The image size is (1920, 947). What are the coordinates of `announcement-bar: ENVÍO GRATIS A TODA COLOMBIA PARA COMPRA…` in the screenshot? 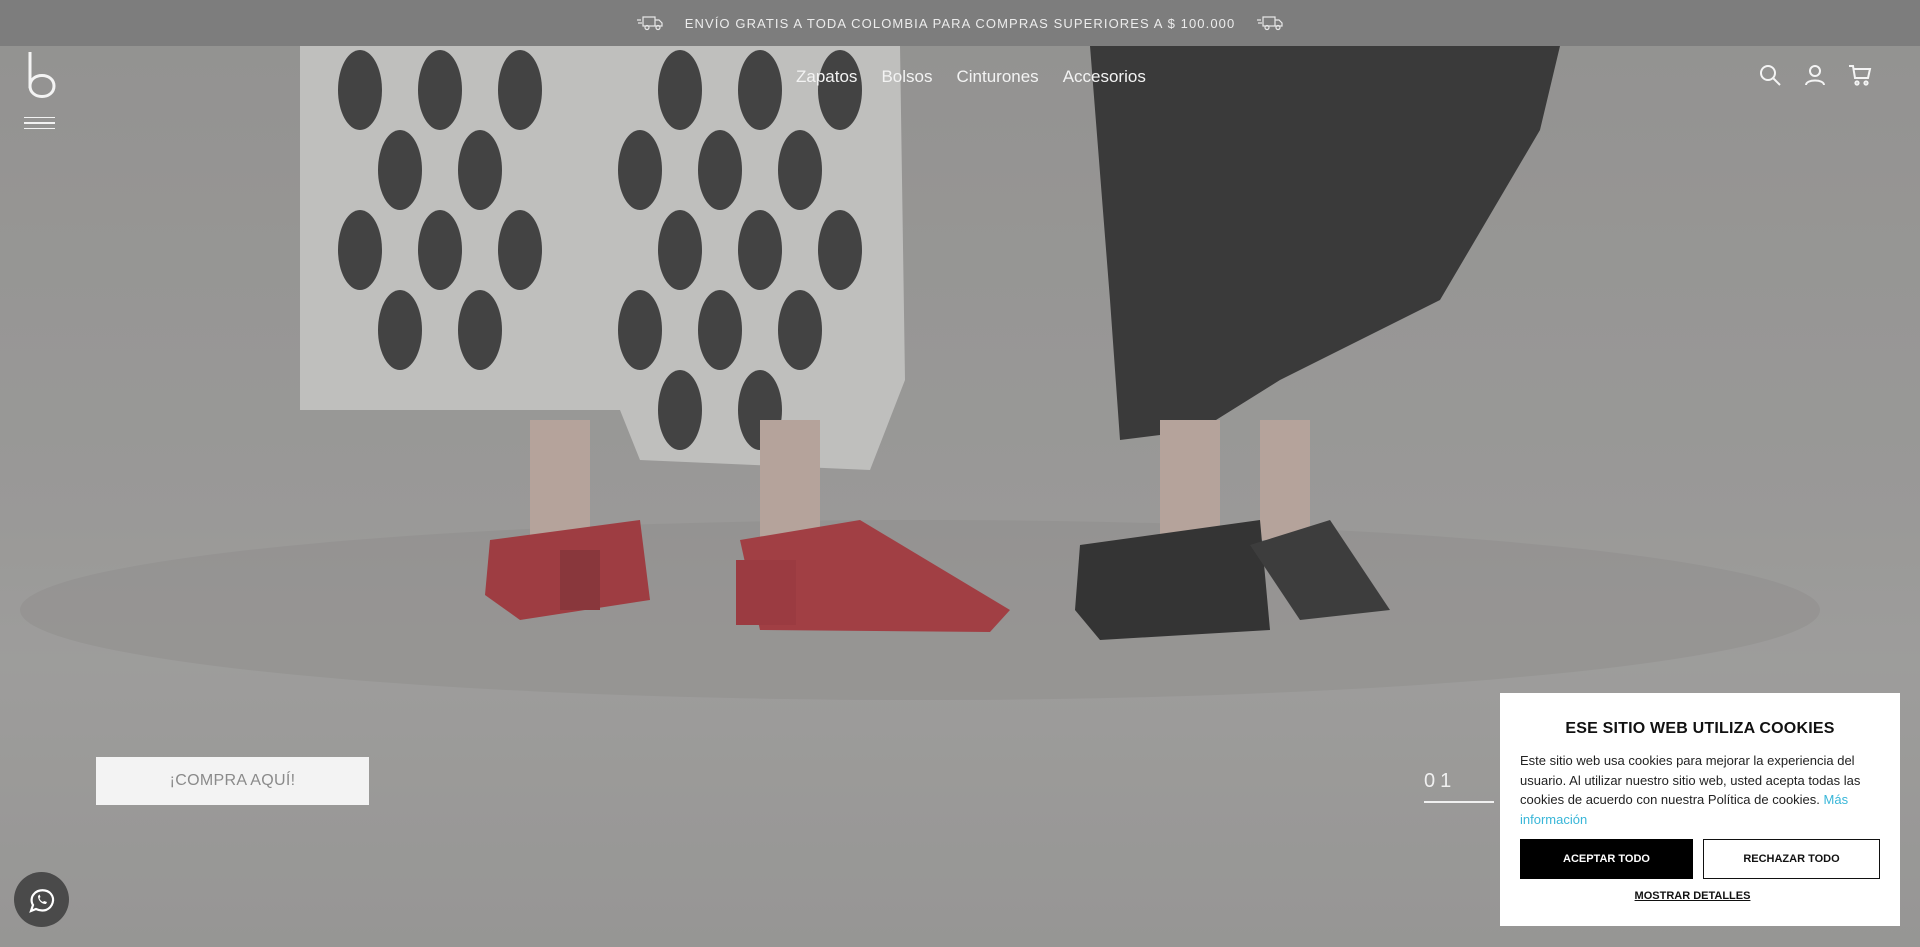 It's located at (960, 23).